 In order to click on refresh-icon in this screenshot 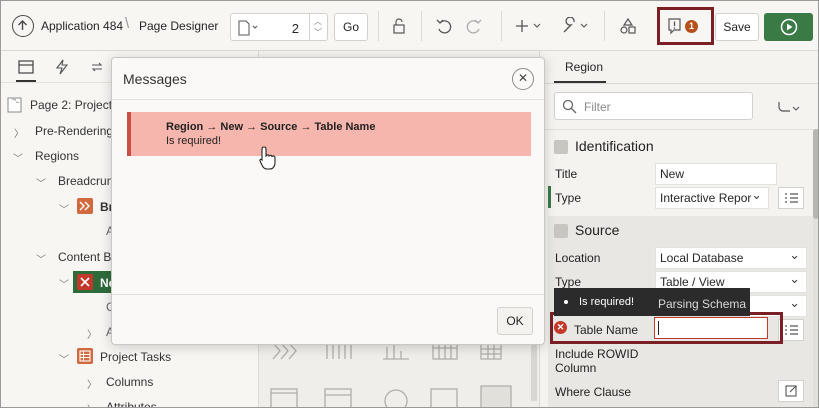, I will do `click(97, 67)`.